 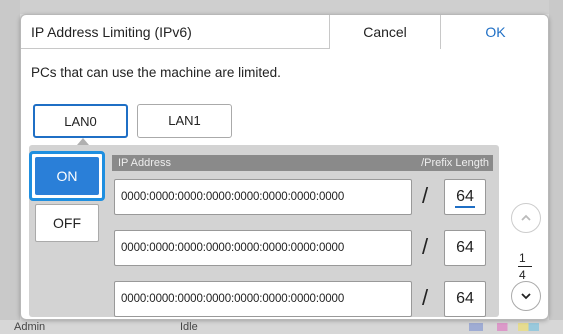 I want to click on prefix-length-value-1: 64, so click(x=465, y=196).